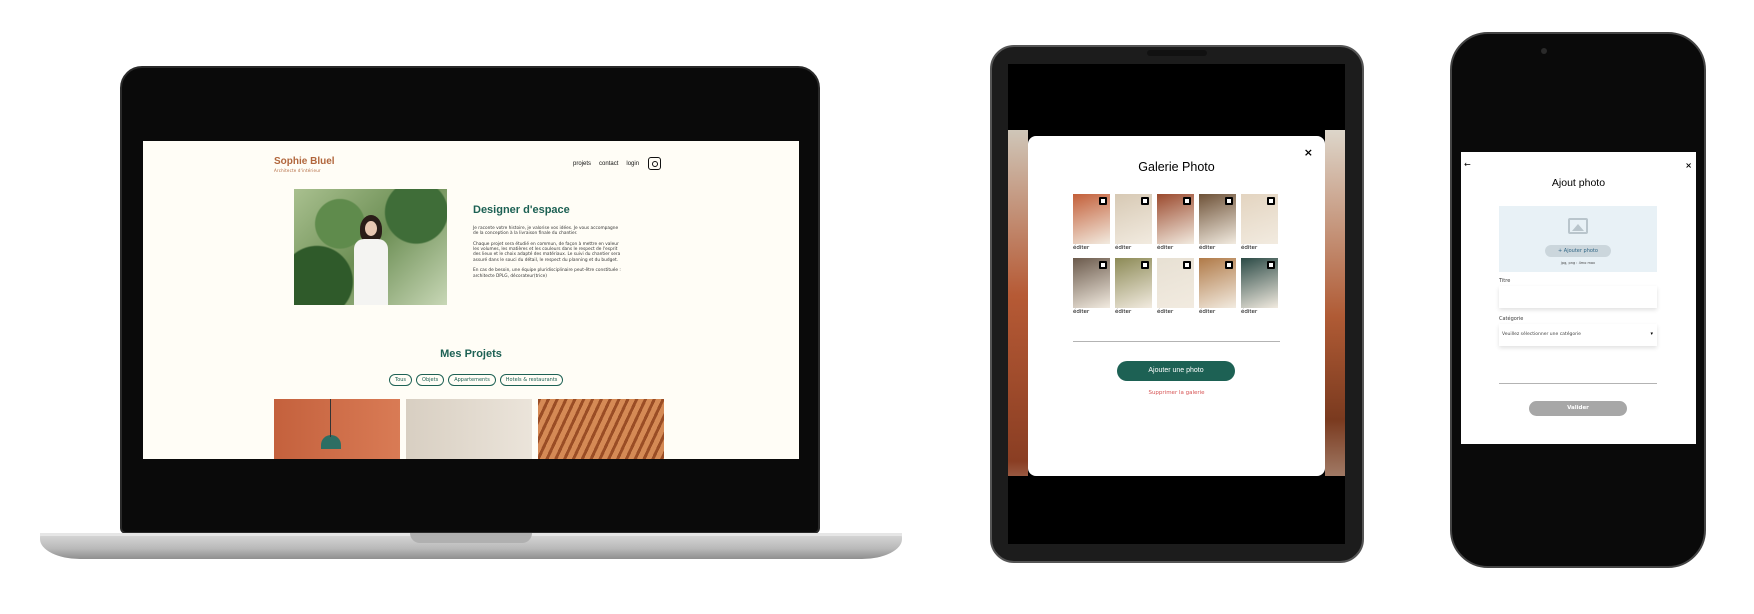  I want to click on photo-upload-zone: + Ajouter photo jpg, png : 4mo max, so click(1578, 239).